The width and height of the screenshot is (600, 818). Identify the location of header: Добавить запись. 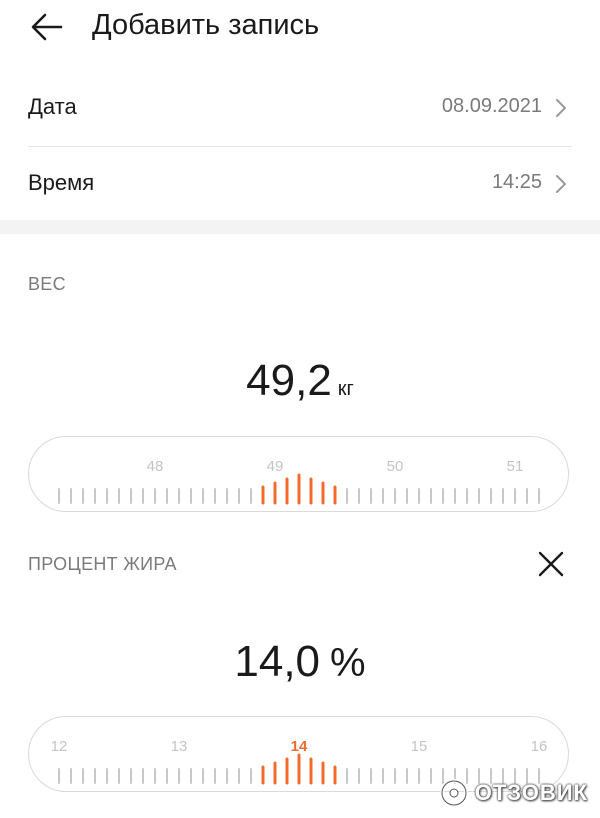
(300, 30).